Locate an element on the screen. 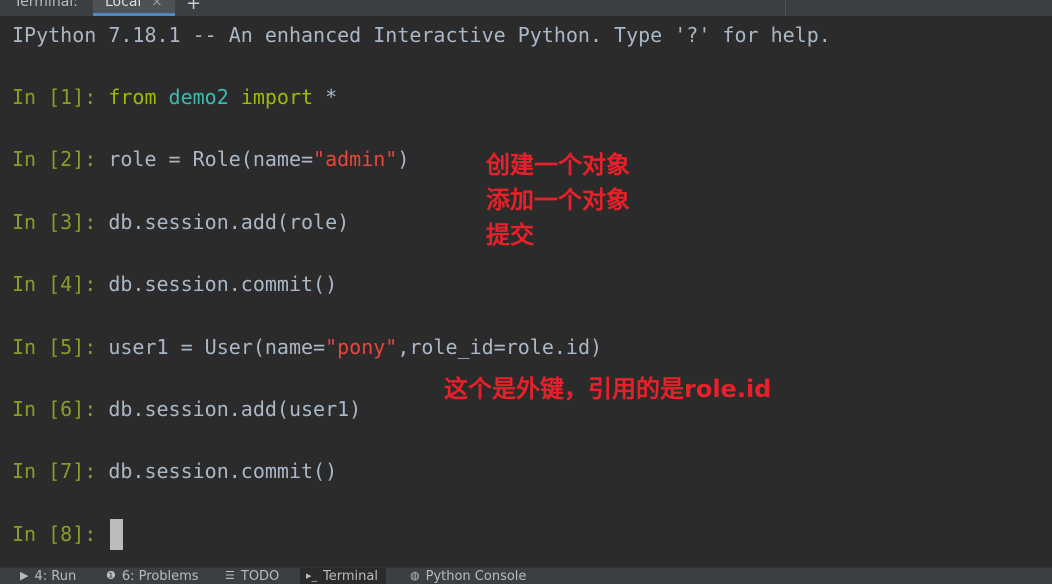 This screenshot has width=1052, height=584. code-token: demo2 is located at coordinates (198, 97).